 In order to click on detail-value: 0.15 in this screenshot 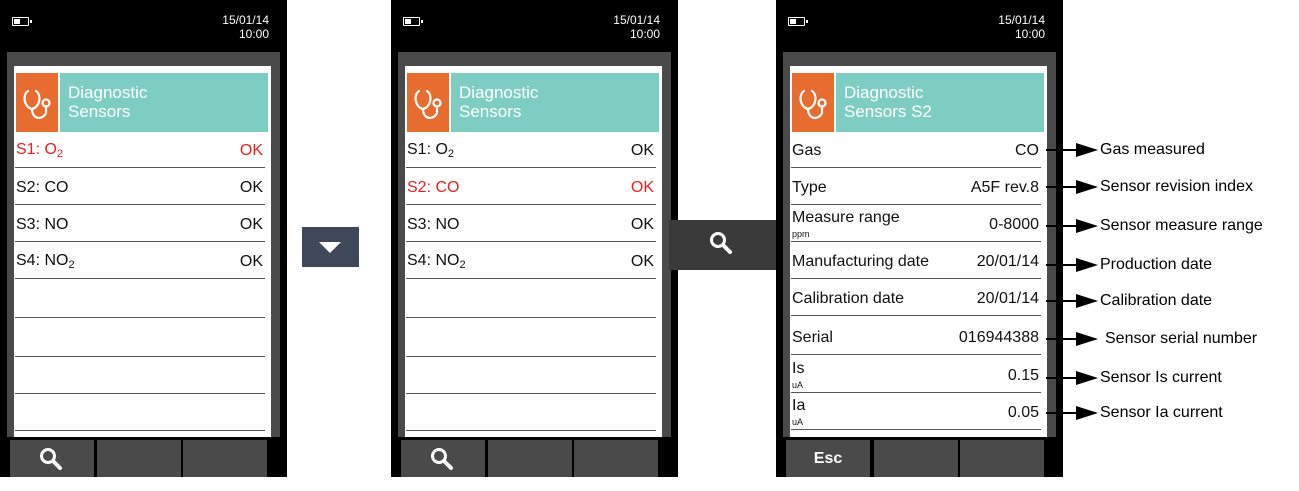, I will do `click(1023, 375)`.